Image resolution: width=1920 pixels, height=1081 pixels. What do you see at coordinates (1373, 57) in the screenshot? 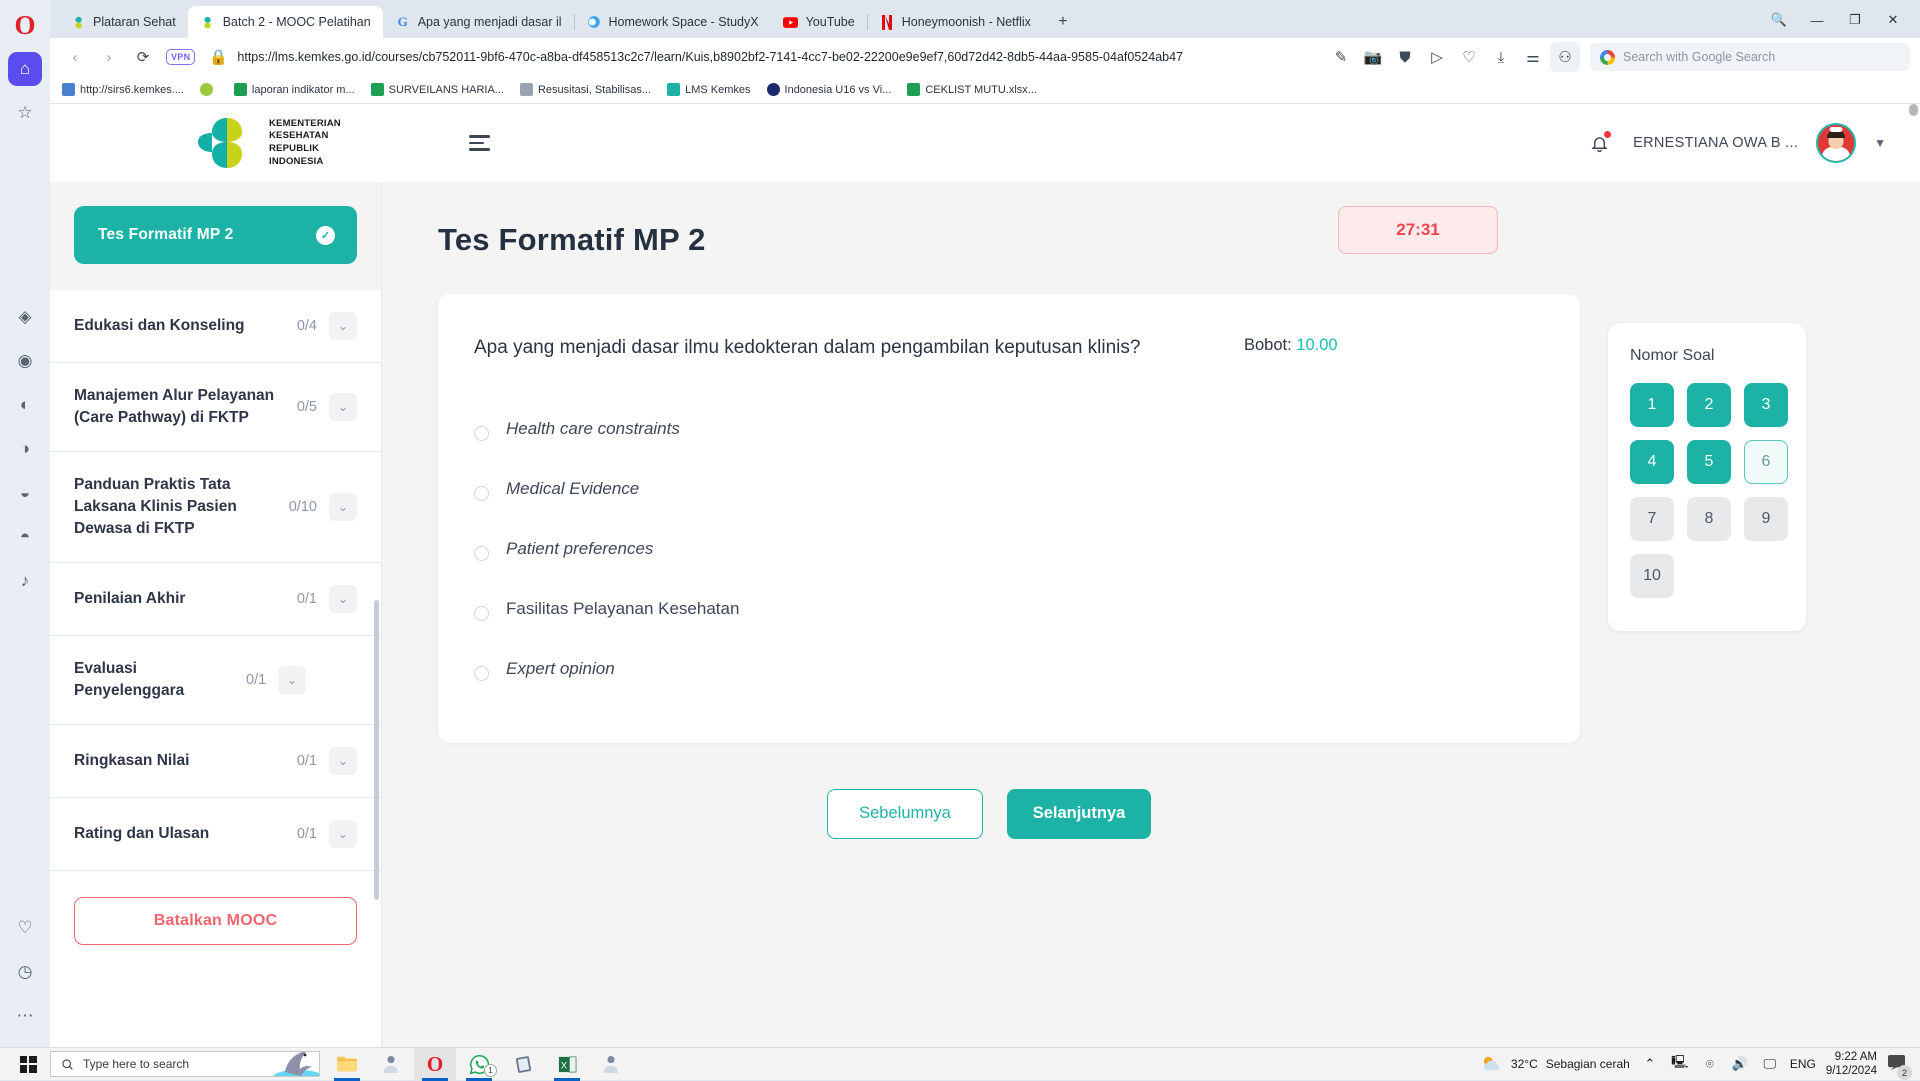
I see `camera-icon: 📷` at bounding box center [1373, 57].